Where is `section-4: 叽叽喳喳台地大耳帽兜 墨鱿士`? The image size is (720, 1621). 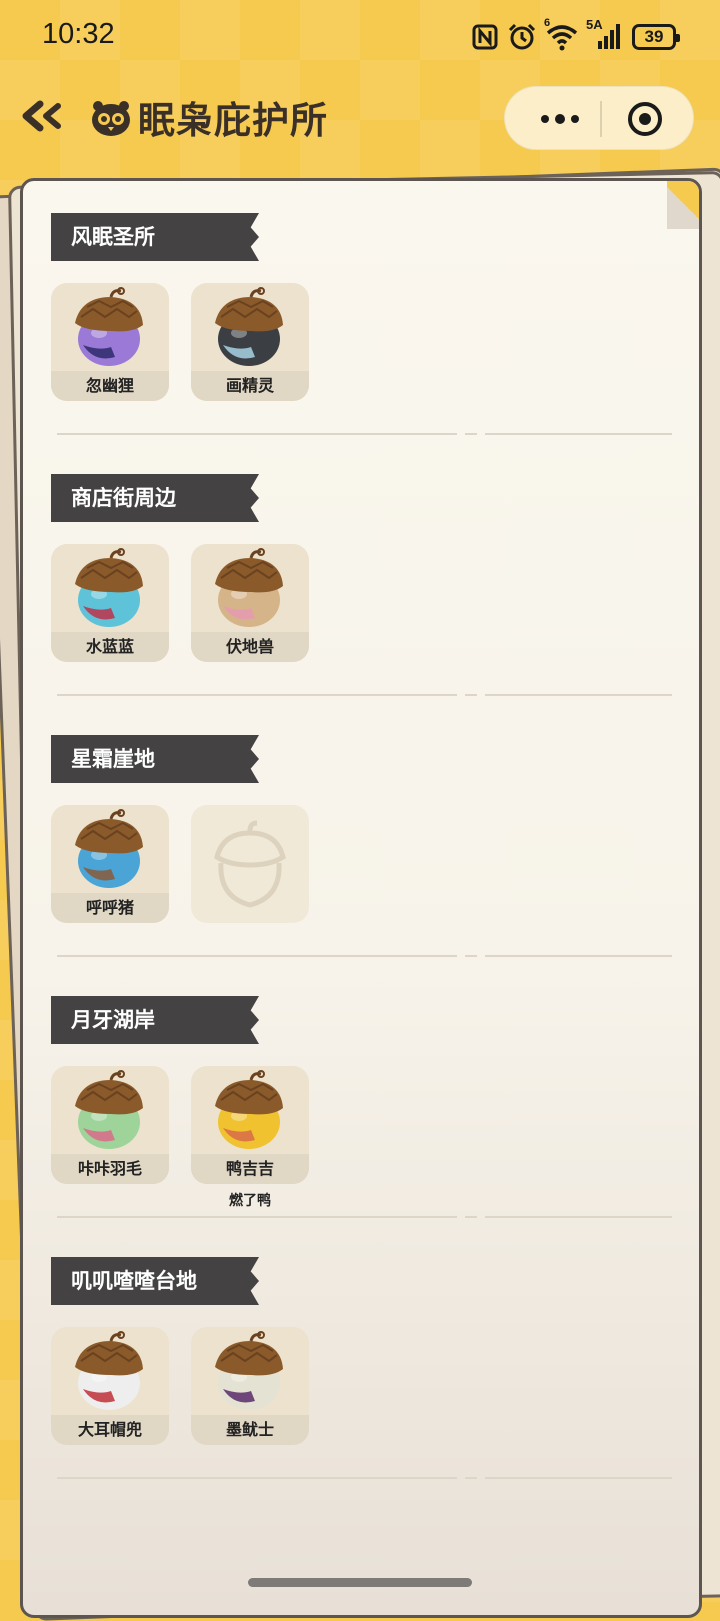
section-4: 叽叽喳喳台地大耳帽兜 墨鱿士 is located at coordinates (361, 1377).